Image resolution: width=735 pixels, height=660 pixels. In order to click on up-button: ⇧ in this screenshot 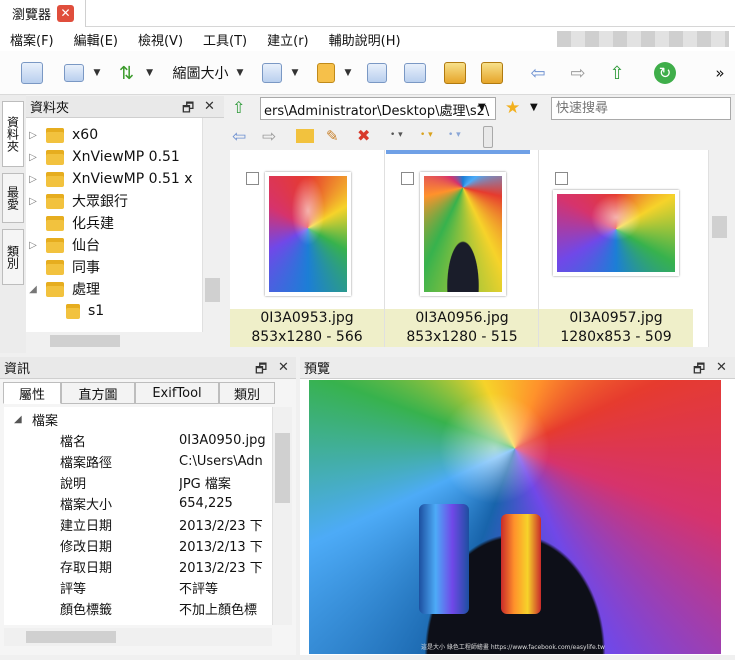, I will do `click(617, 73)`.